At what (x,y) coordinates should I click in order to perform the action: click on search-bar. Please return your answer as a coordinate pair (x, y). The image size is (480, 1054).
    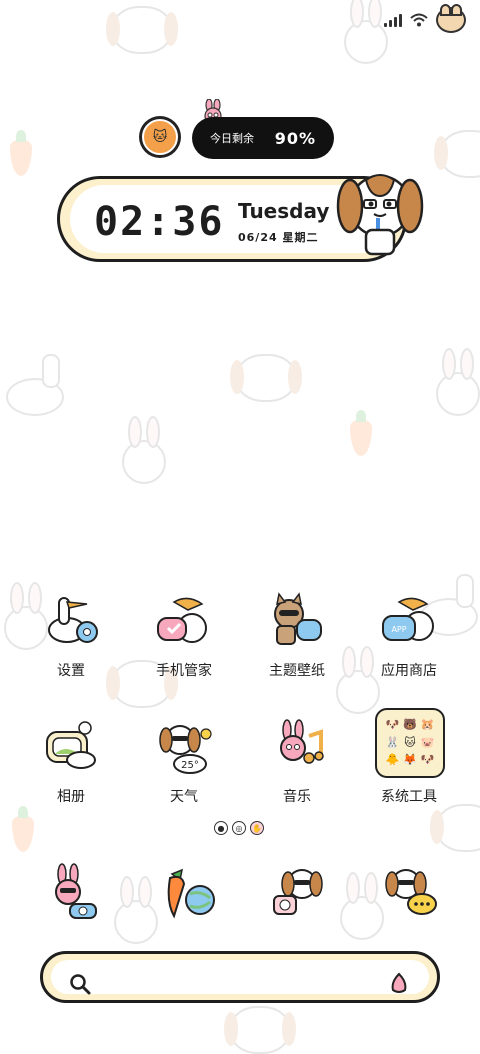
    Looking at the image, I should click on (240, 977).